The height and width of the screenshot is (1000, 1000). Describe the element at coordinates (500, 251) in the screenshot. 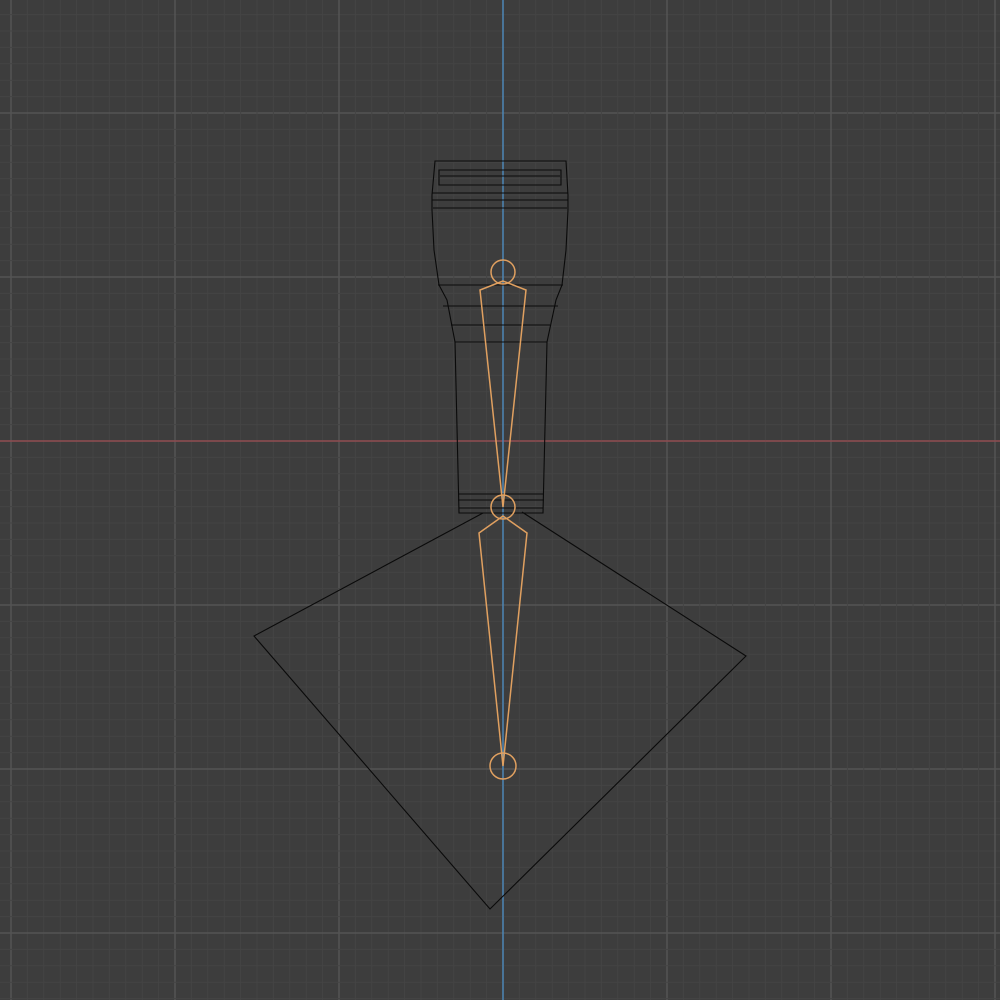

I see `flashlight-head` at that location.